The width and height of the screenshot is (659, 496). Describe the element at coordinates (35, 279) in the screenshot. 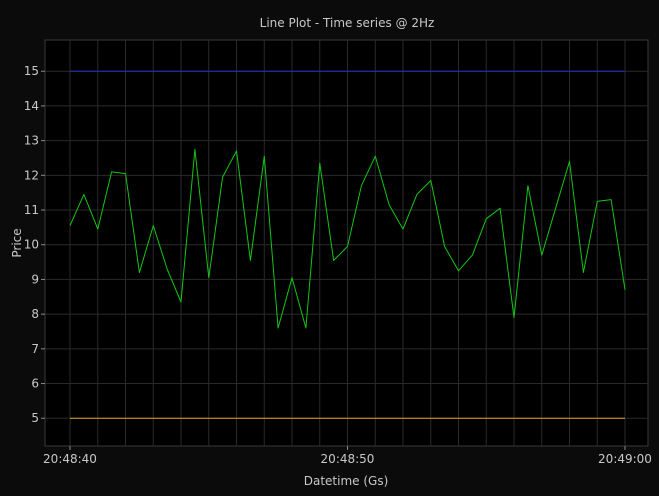

I see `y-tick-label: 9` at that location.